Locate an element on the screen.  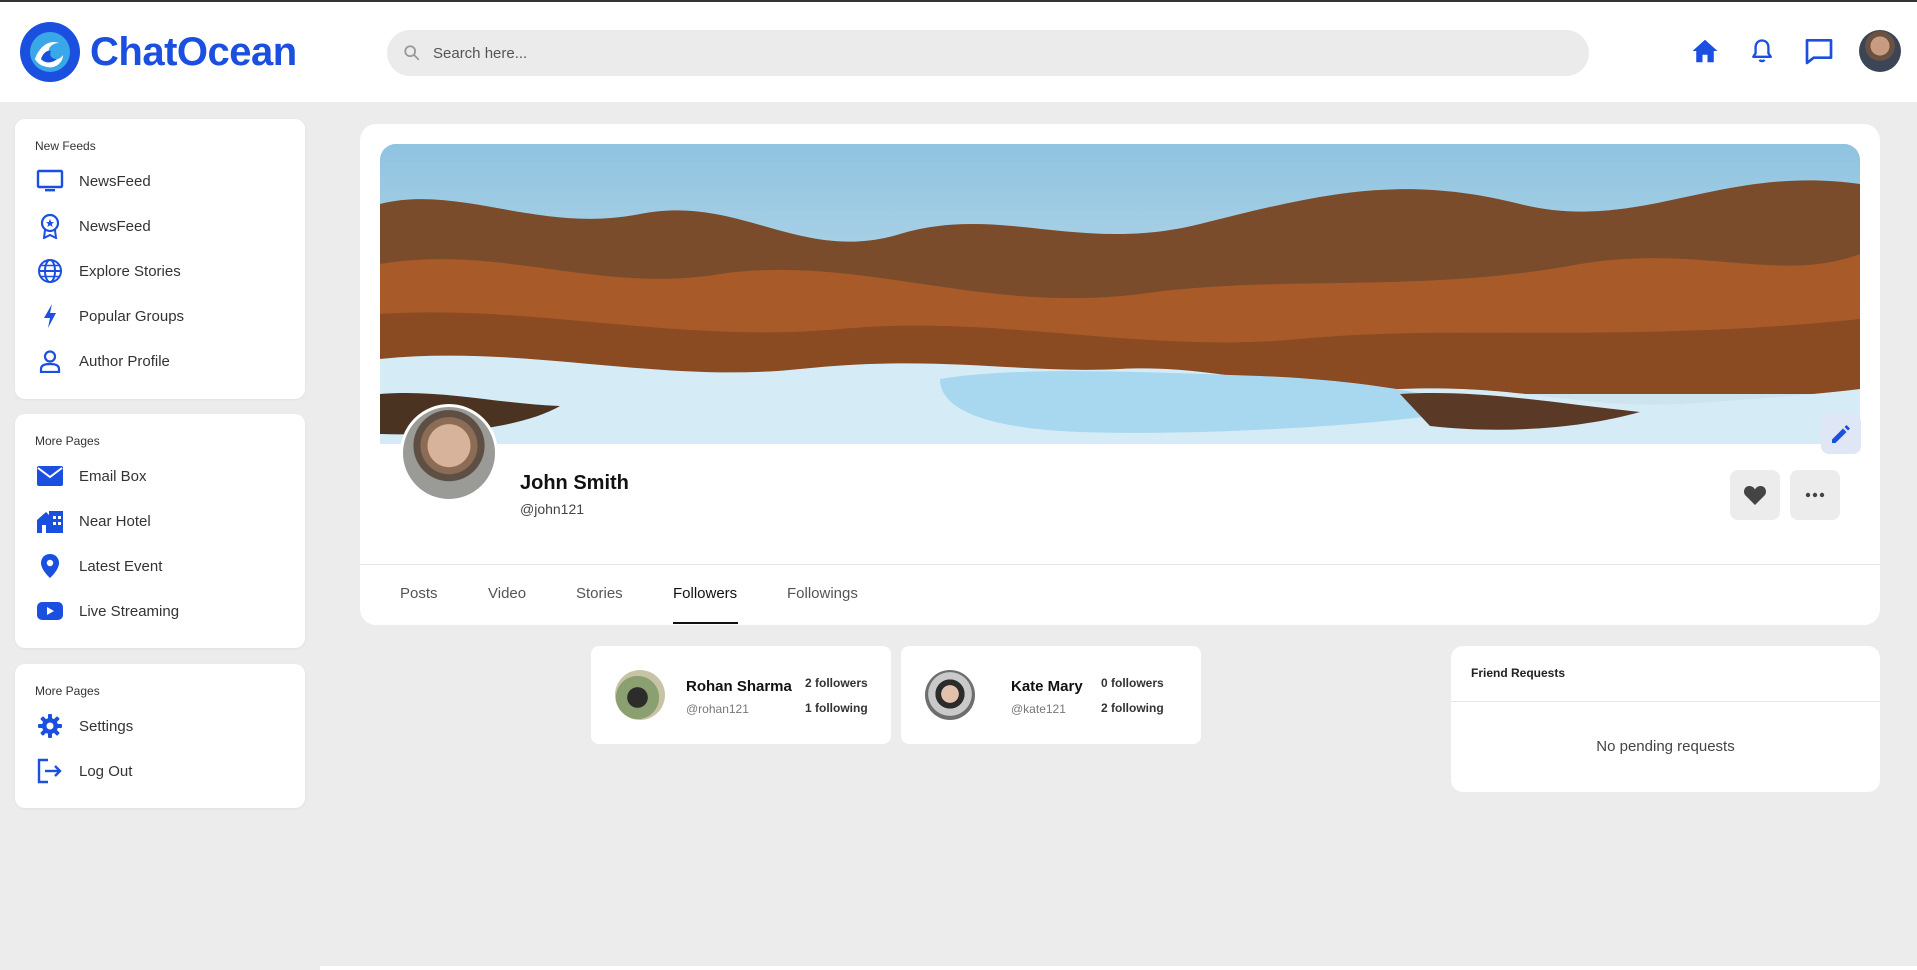
sidebar-item-label: Author Profile is located at coordinates (124, 361).